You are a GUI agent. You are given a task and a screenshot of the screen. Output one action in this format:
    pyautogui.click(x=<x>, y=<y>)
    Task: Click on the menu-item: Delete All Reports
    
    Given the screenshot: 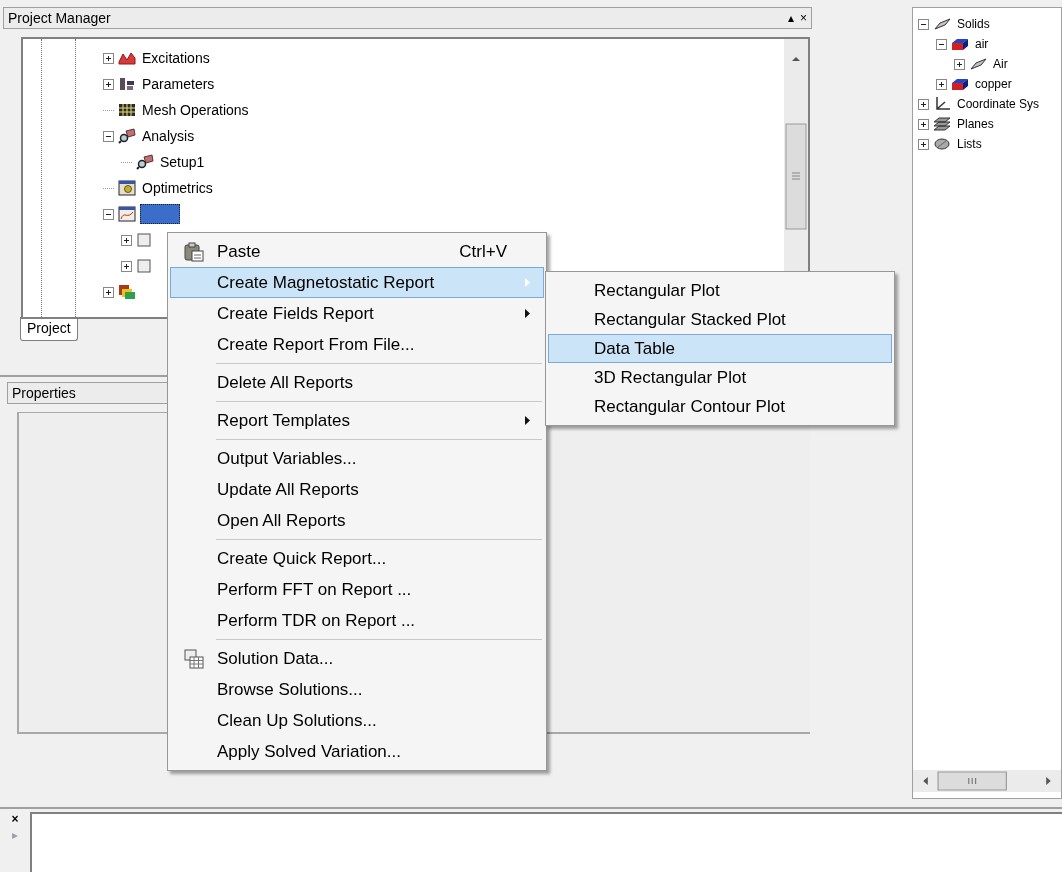 What is the action you would take?
    pyautogui.click(x=357, y=382)
    